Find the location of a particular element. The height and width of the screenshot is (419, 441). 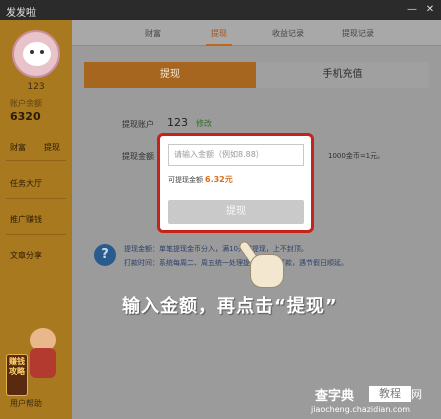

tab-wealth: 财富 is located at coordinates (153, 33).